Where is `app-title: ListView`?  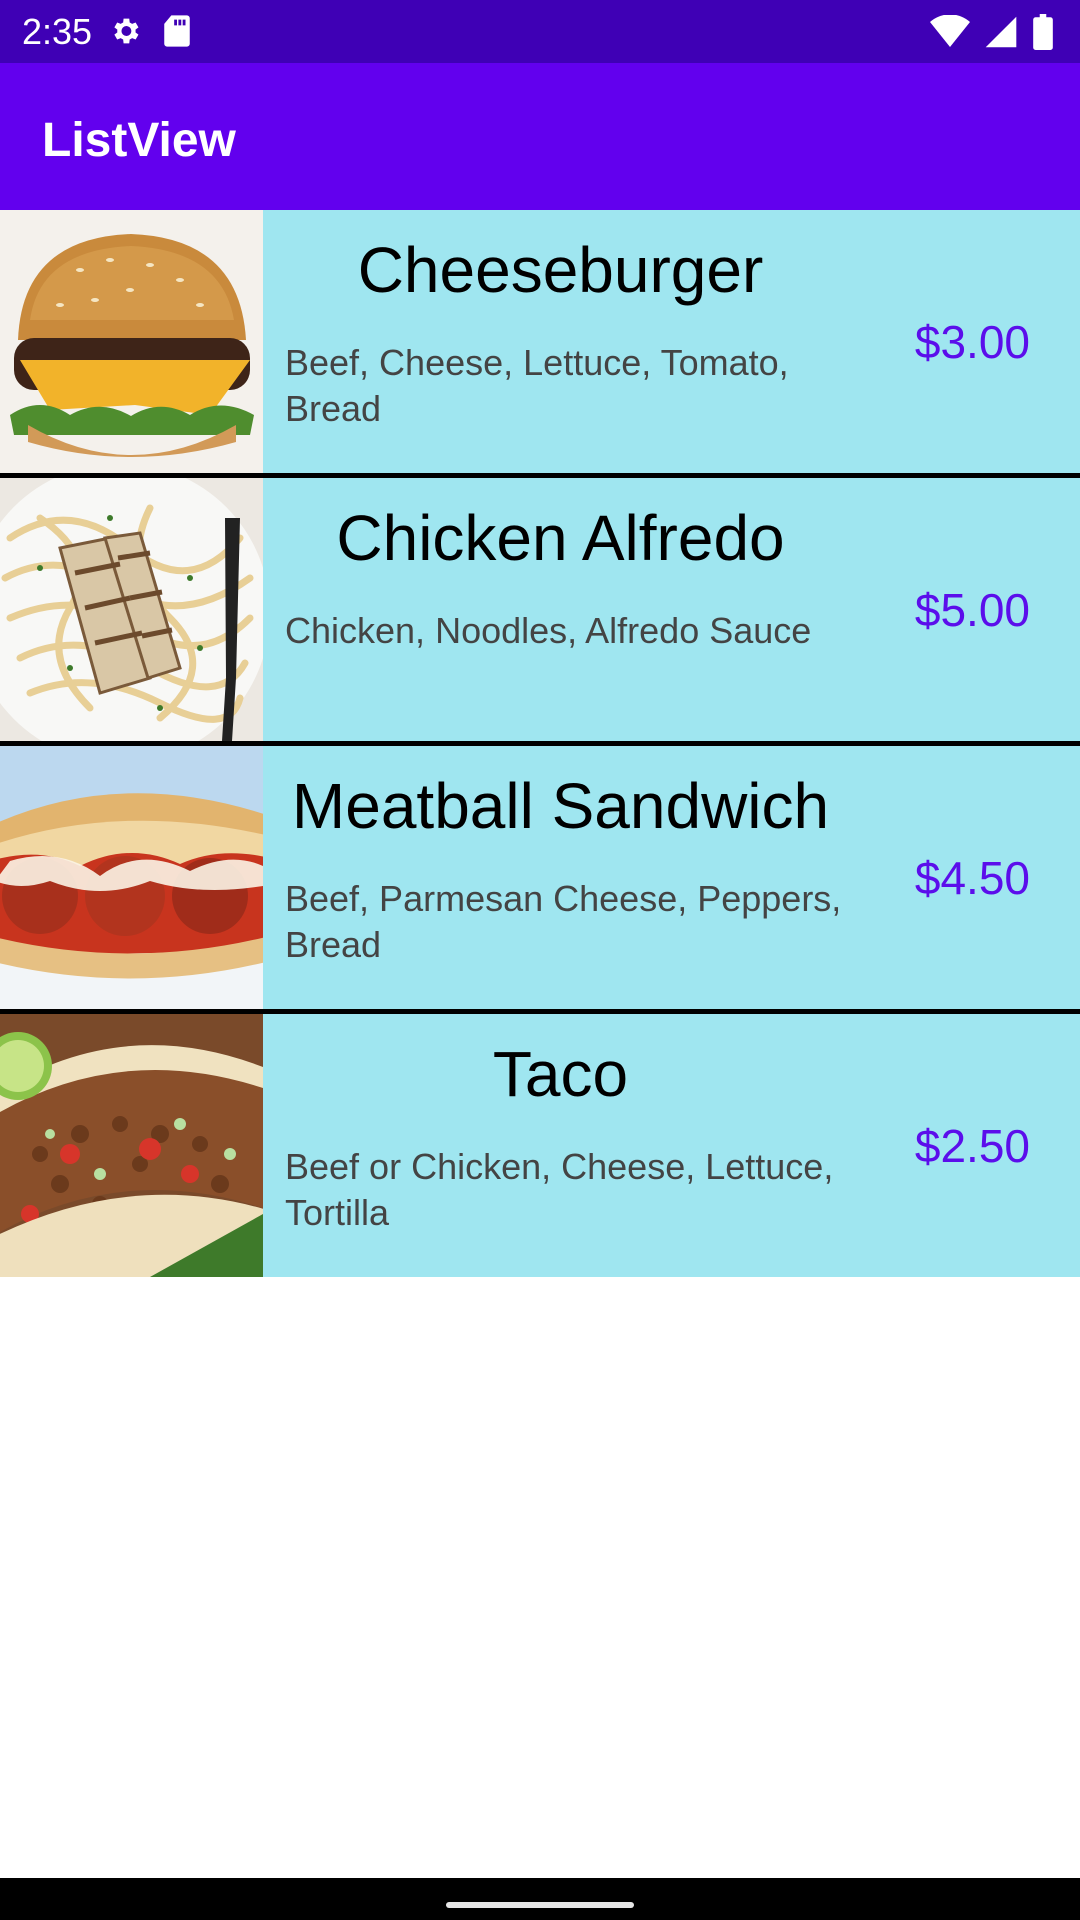
app-title: ListView is located at coordinates (139, 140).